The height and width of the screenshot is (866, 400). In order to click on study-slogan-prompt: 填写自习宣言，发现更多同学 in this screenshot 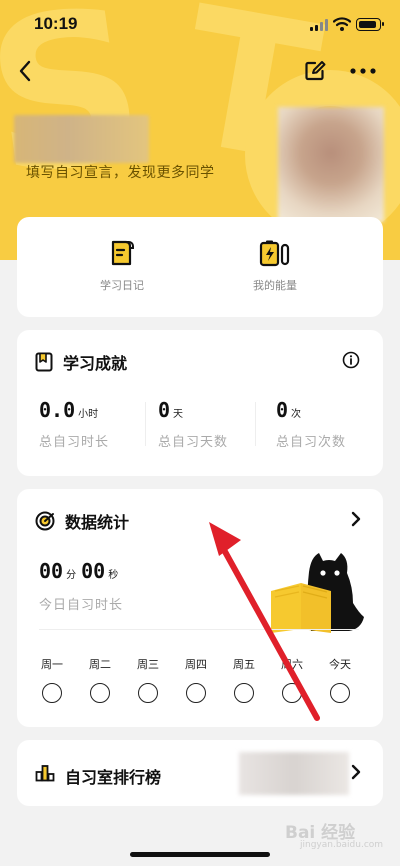, I will do `click(120, 172)`.